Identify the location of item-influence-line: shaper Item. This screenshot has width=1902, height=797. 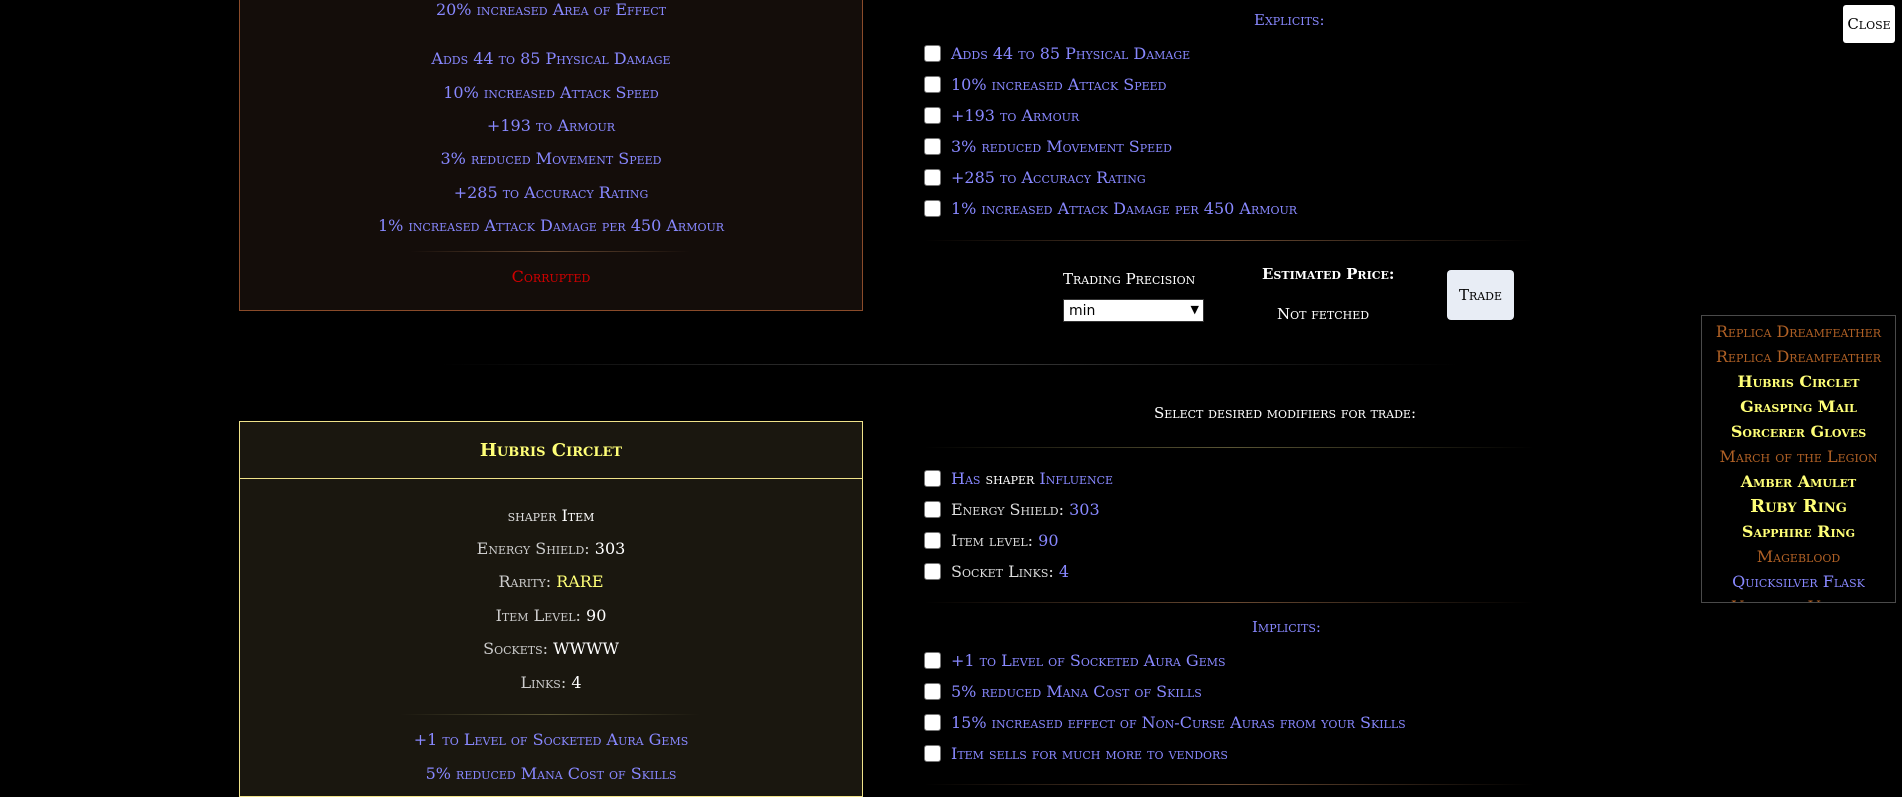
(551, 515).